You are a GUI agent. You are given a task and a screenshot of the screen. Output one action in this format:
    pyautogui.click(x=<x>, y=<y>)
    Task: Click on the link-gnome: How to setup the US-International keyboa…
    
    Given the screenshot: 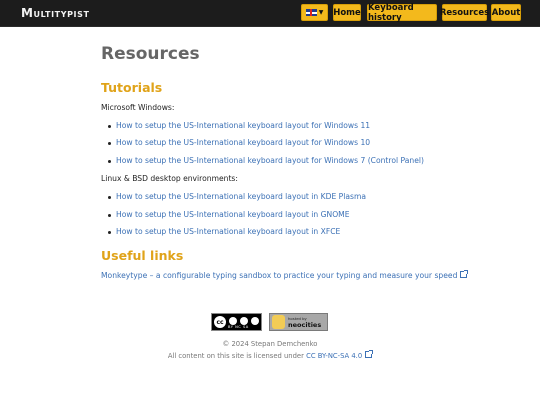 What is the action you would take?
    pyautogui.click(x=233, y=214)
    